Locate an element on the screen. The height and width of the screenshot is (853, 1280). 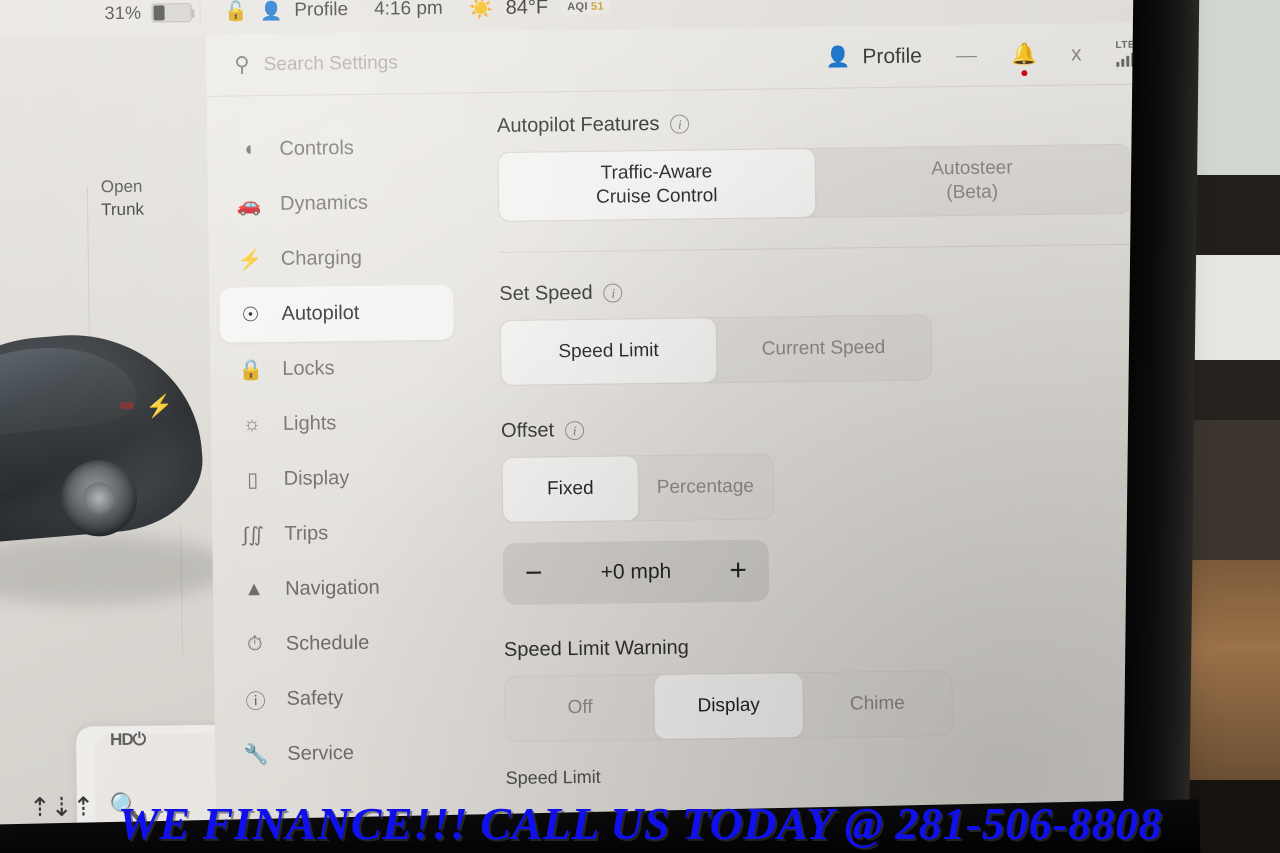
sidebar-item-trips: ∫∬ Trips is located at coordinates (339, 534).